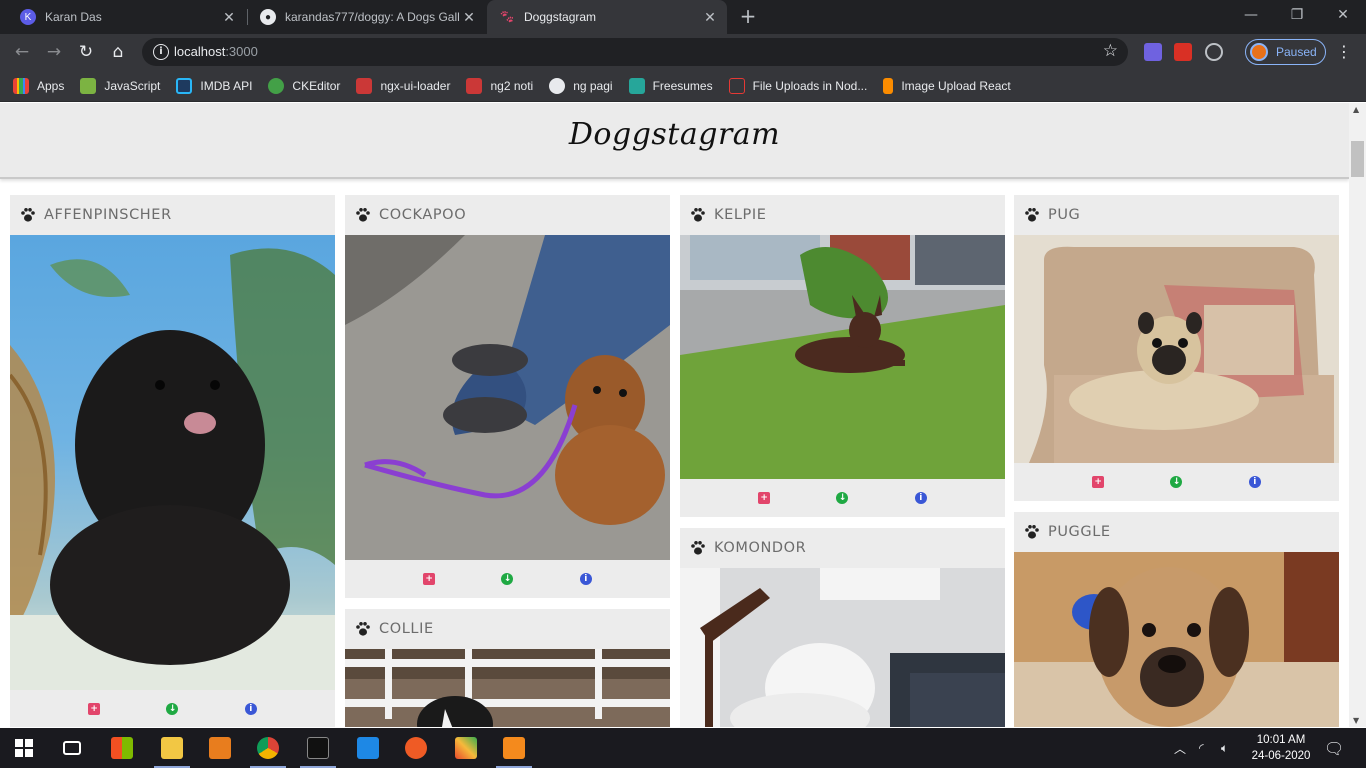 This screenshot has height=768, width=1366. I want to click on card-header: COLLIE, so click(507, 629).